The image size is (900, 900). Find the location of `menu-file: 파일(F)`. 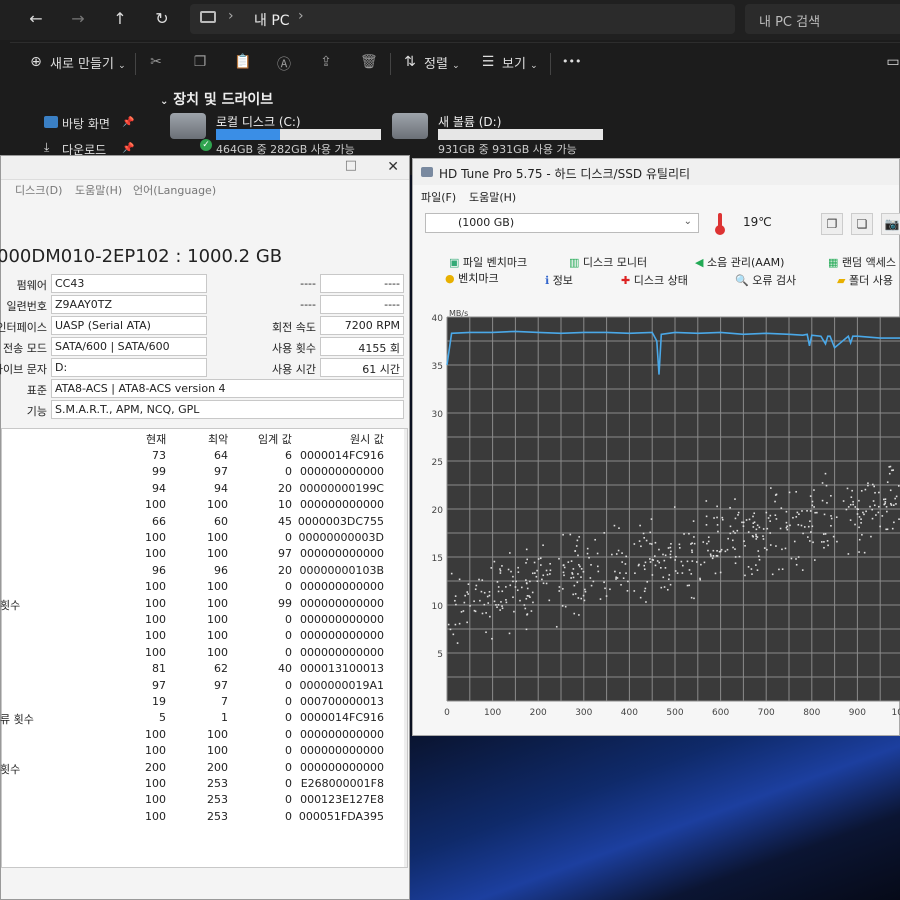

menu-file: 파일(F) is located at coordinates (438, 197).